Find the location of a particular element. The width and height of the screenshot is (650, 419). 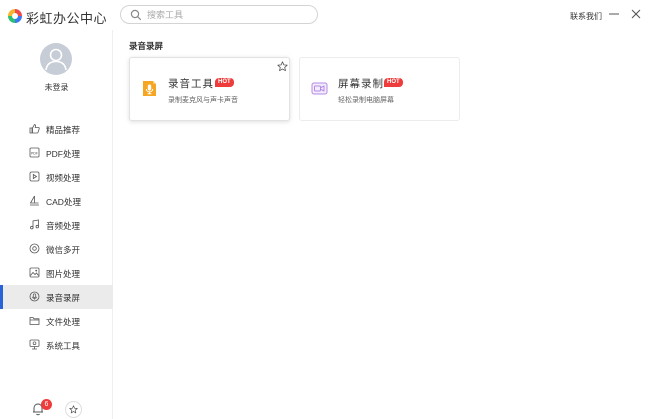

sidebar-item-label: 音频处理 is located at coordinates (63, 226).